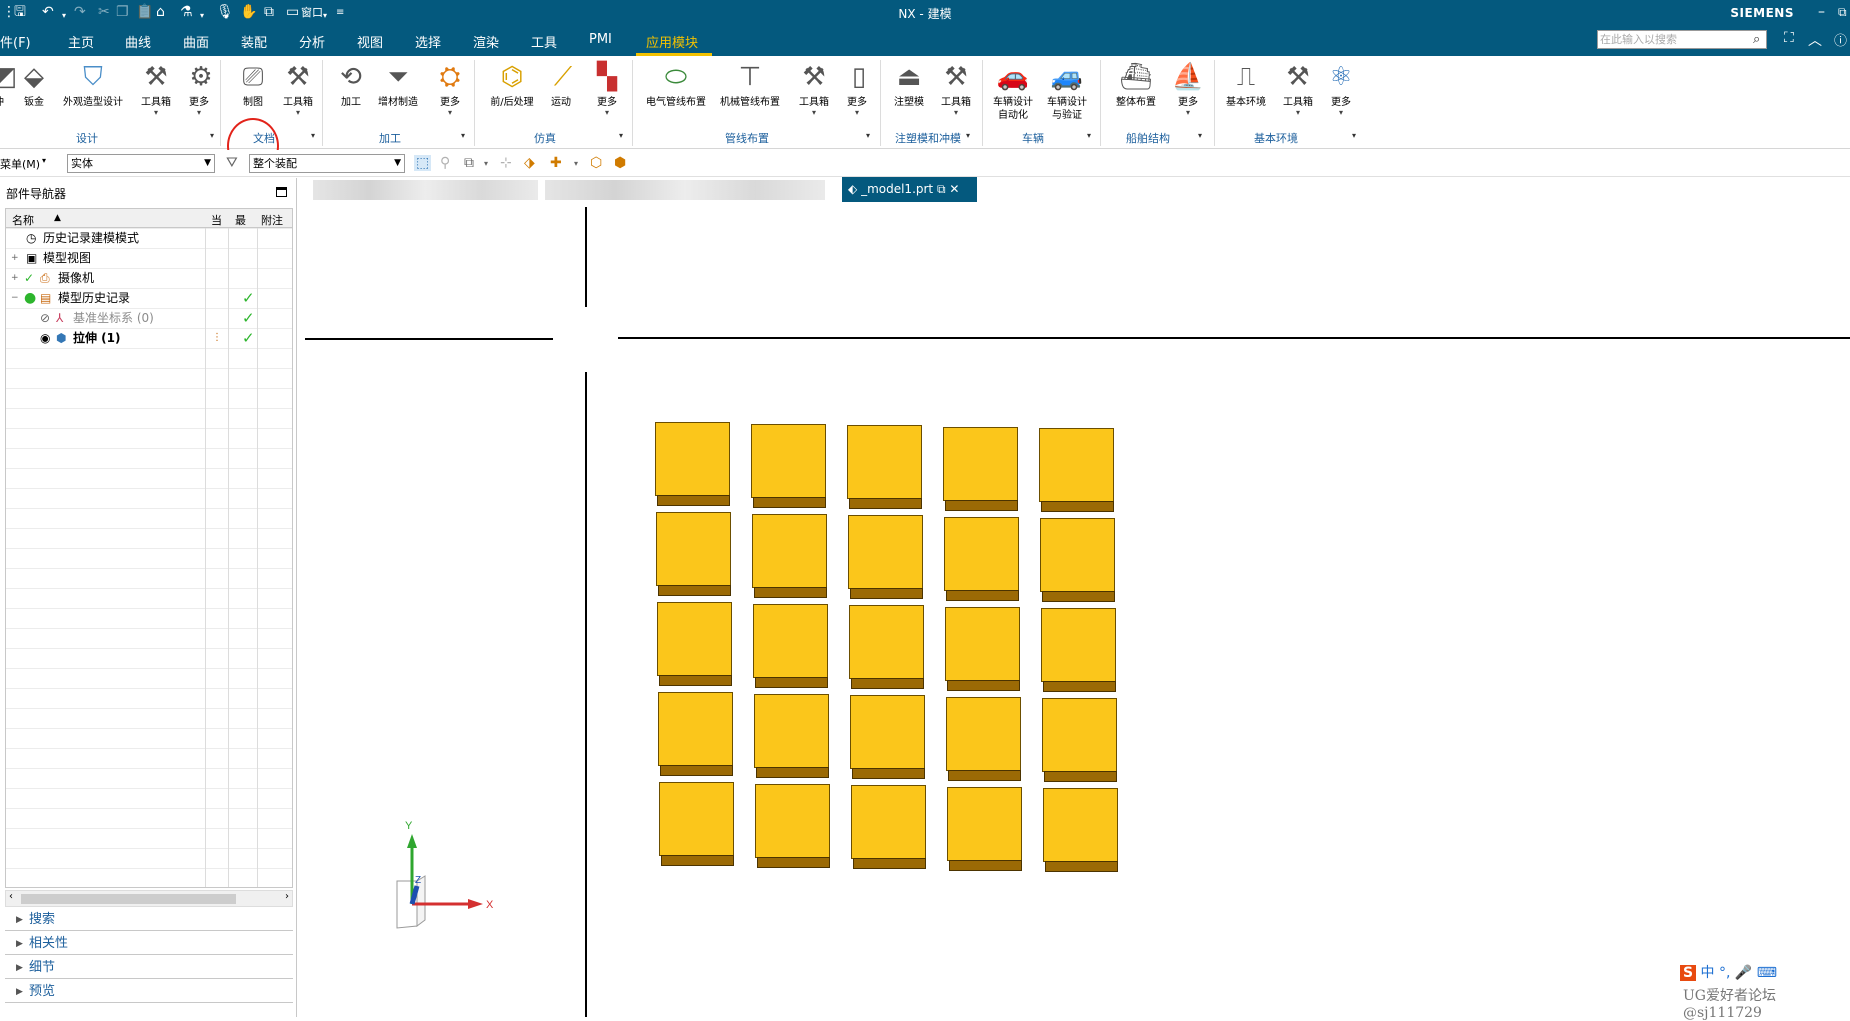 The height and width of the screenshot is (1021, 1850). What do you see at coordinates (216, 220) in the screenshot?
I see `column-current: 当` at bounding box center [216, 220].